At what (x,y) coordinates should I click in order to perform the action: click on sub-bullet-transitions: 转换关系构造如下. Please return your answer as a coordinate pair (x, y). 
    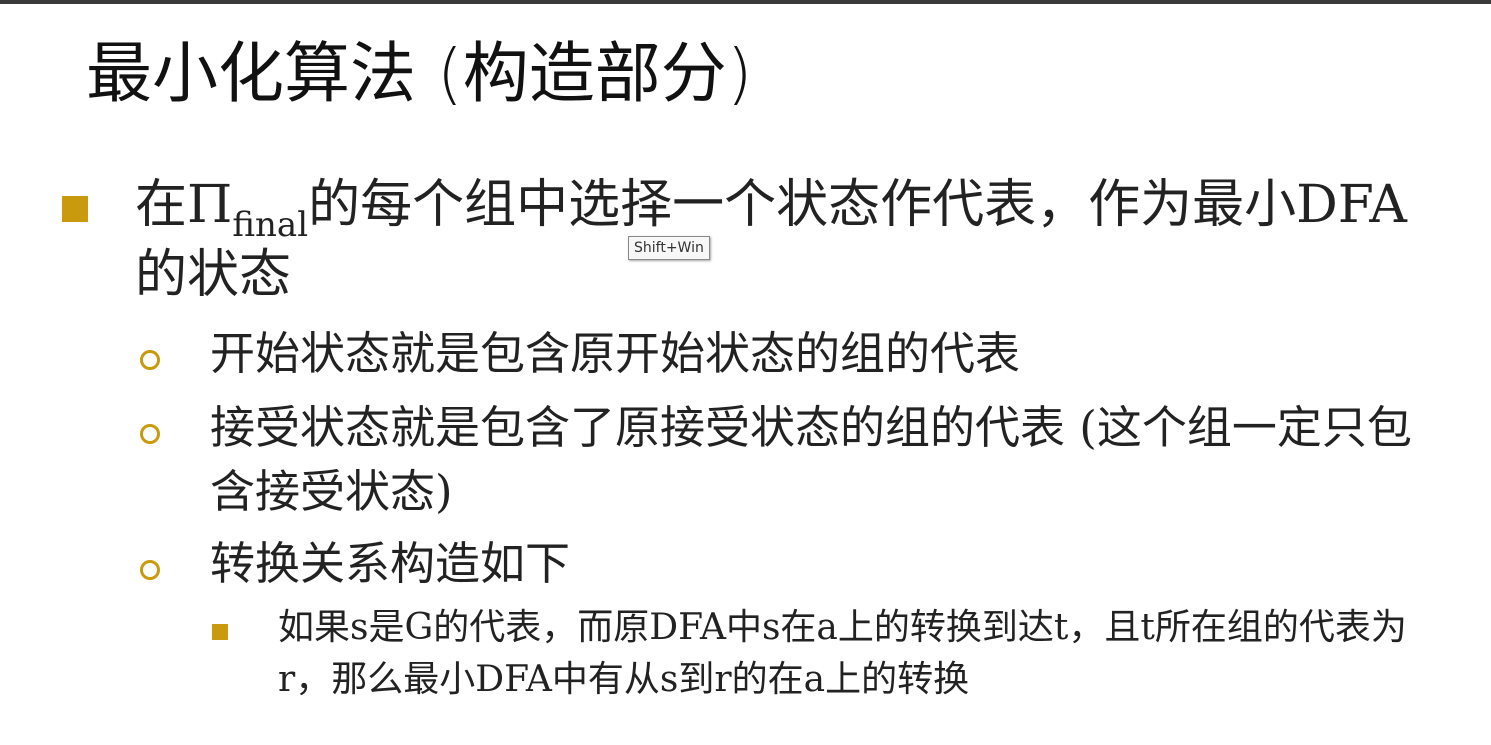
    Looking at the image, I should click on (390, 563).